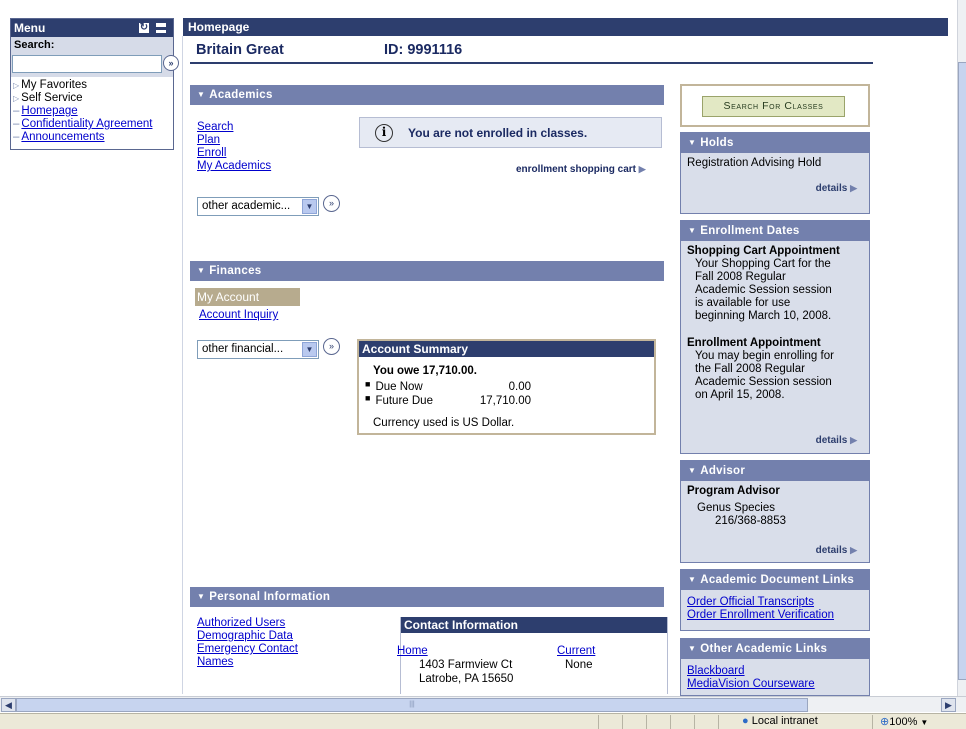 Image resolution: width=966 pixels, height=729 pixels. What do you see at coordinates (444, 423) in the screenshot?
I see `currency-note: Currency used is US Dollar.` at bounding box center [444, 423].